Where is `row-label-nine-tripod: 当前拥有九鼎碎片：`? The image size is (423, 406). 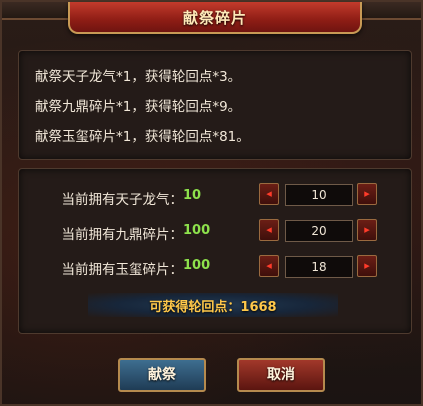 row-label-nine-tripod: 当前拥有九鼎碎片： is located at coordinates (101, 233).